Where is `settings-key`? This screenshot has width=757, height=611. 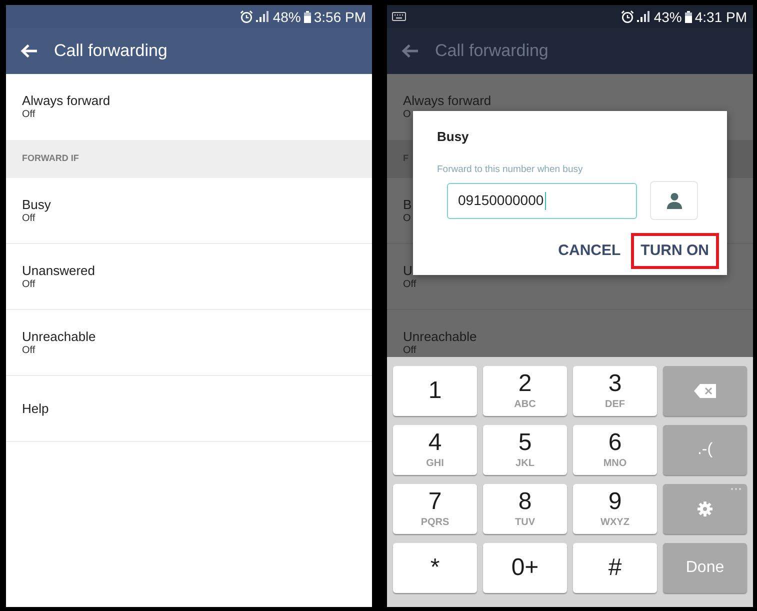
settings-key is located at coordinates (705, 509).